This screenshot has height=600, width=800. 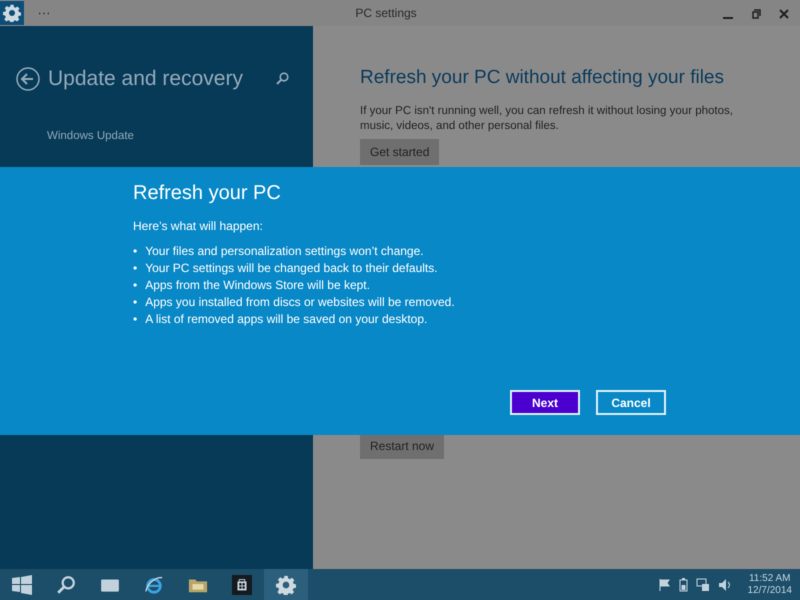 I want to click on windows-logo-icon, so click(x=22, y=584).